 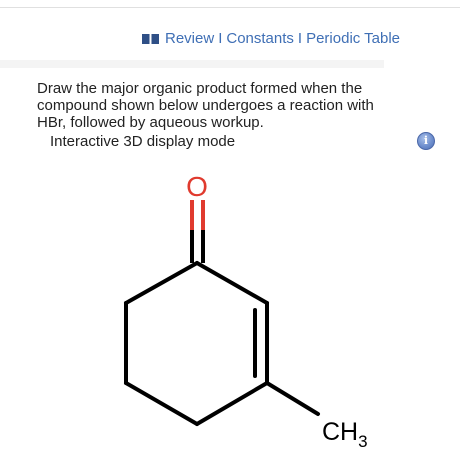 What do you see at coordinates (161, 403) in the screenshot?
I see `ring-bond-c4-c5` at bounding box center [161, 403].